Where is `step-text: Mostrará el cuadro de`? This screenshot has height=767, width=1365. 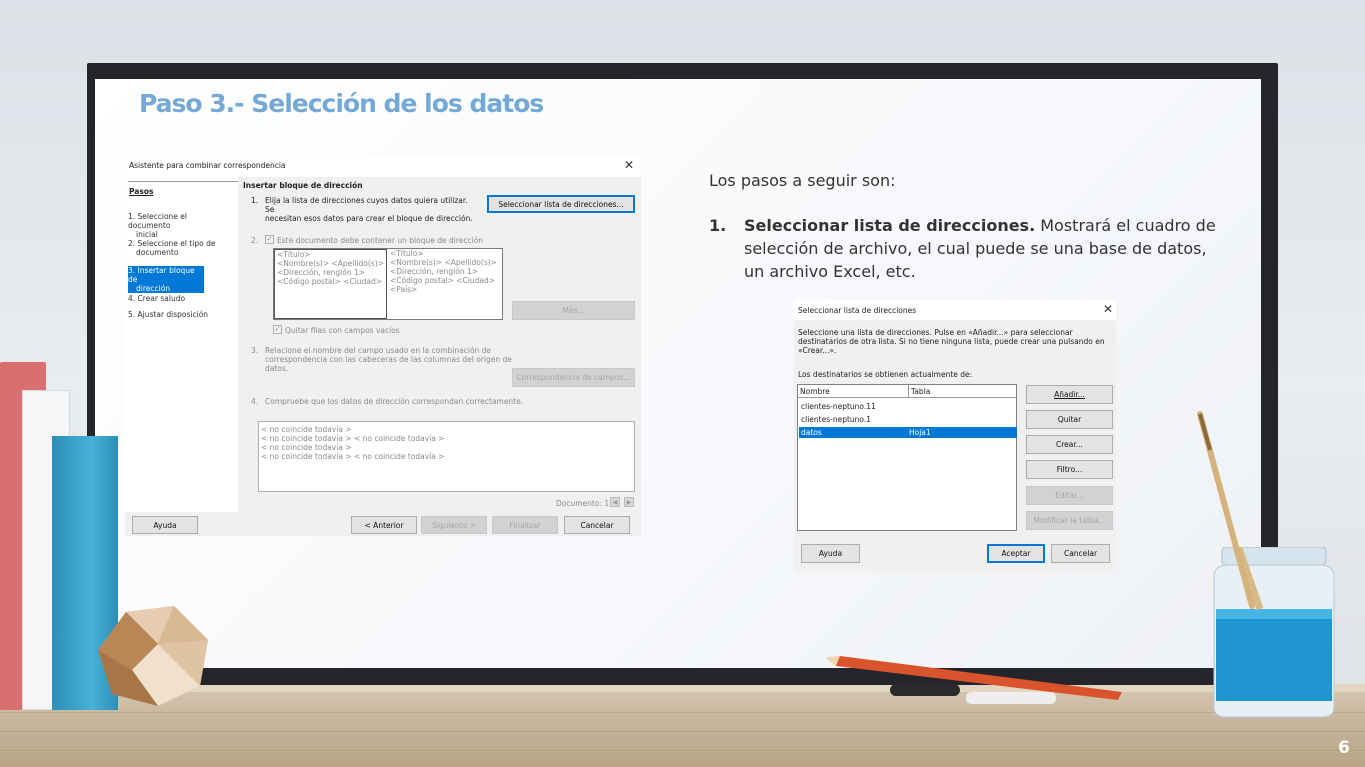 step-text: Mostrará el cuadro de is located at coordinates (1125, 225).